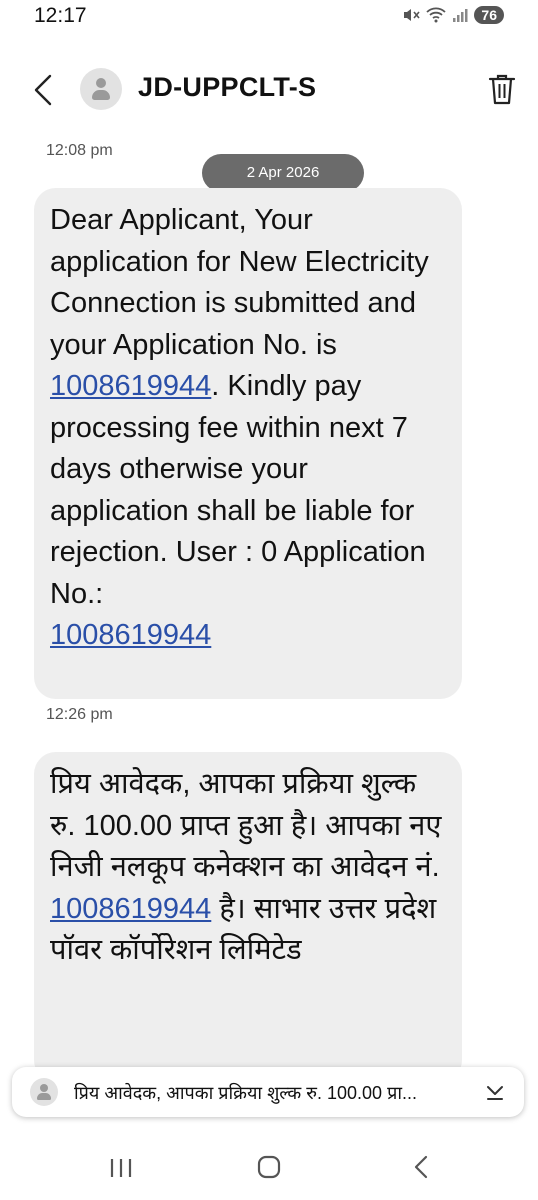 Image resolution: width=538 pixels, height=1200 pixels. I want to click on nav-back-icon, so click(421, 1167).